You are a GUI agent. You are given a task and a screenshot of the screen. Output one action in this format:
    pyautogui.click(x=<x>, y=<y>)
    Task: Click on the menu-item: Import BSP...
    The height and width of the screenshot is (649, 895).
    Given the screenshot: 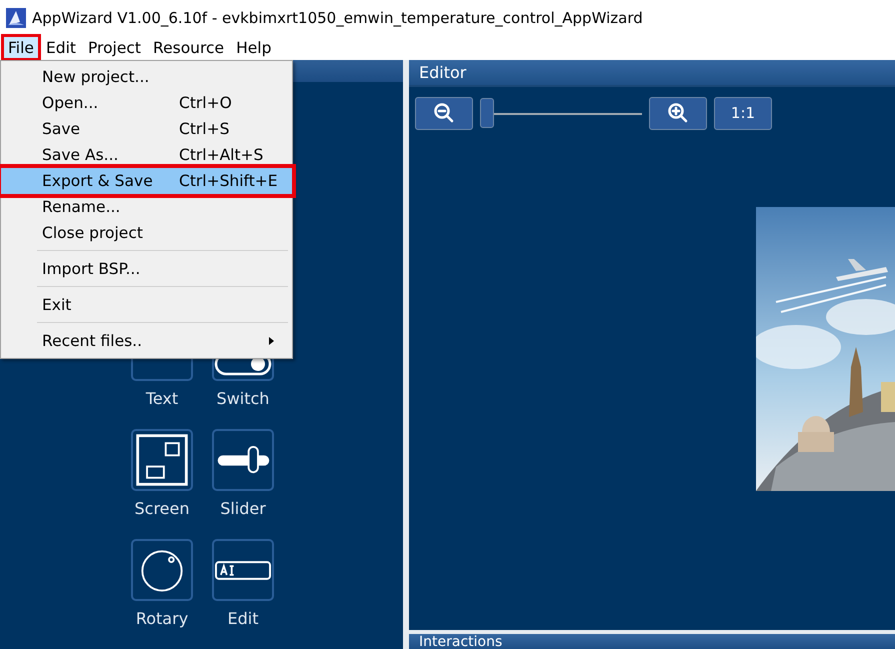 What is the action you would take?
    pyautogui.click(x=146, y=269)
    